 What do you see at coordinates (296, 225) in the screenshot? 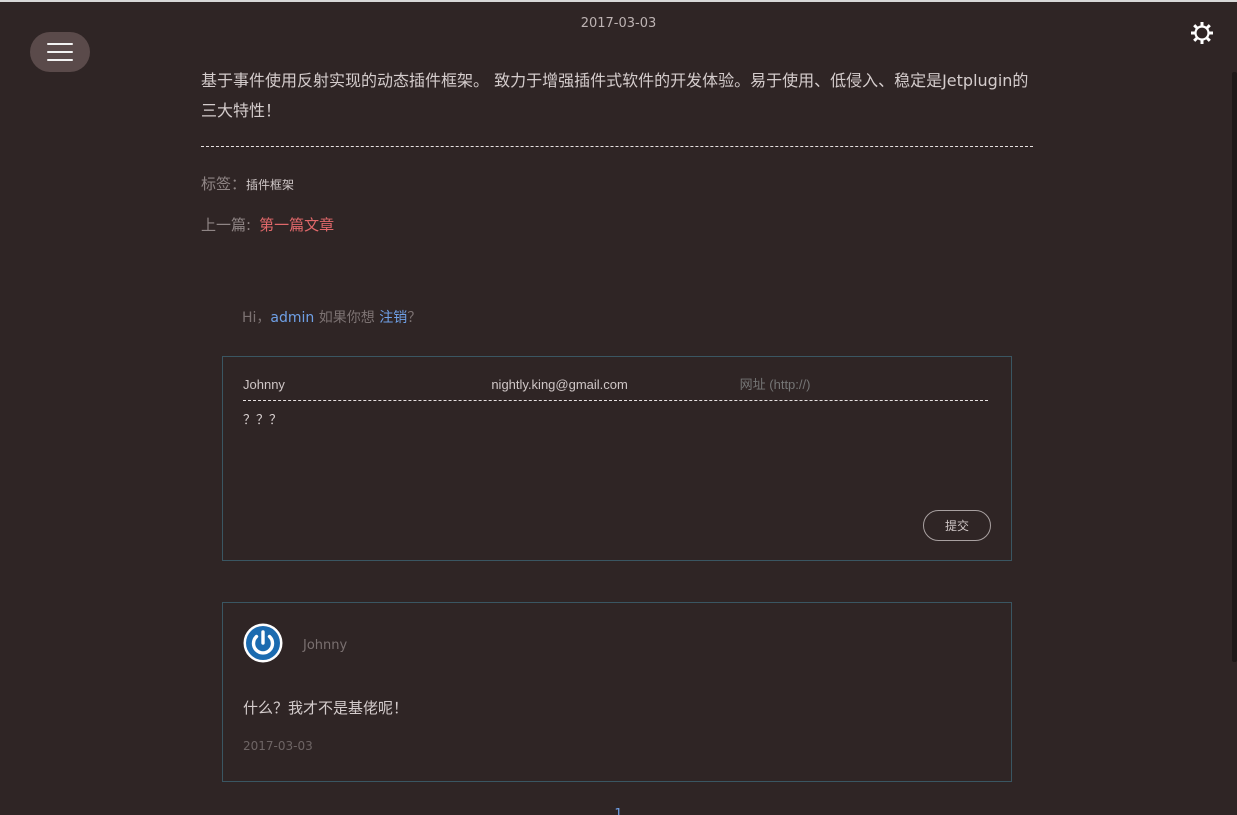
I see `prev-post-link: 第一篇文章` at bounding box center [296, 225].